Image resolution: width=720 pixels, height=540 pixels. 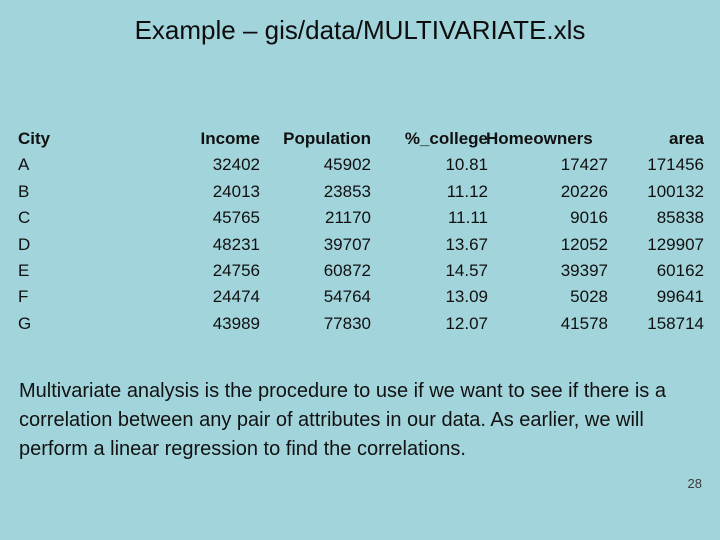 What do you see at coordinates (24, 218) in the screenshot?
I see `cell-city: C` at bounding box center [24, 218].